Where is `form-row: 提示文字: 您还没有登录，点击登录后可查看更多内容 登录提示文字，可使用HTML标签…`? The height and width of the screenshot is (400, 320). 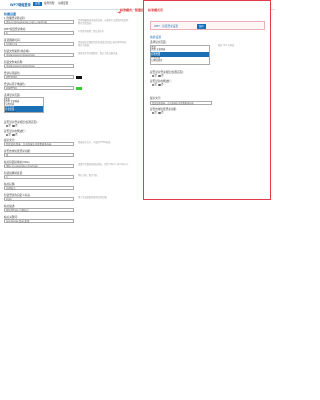 form-row: 提示文字: 您还没有登录，点击登录后可查看更多内容 登录提示文字，可使用HTML标签… is located at coordinates (58, 144).